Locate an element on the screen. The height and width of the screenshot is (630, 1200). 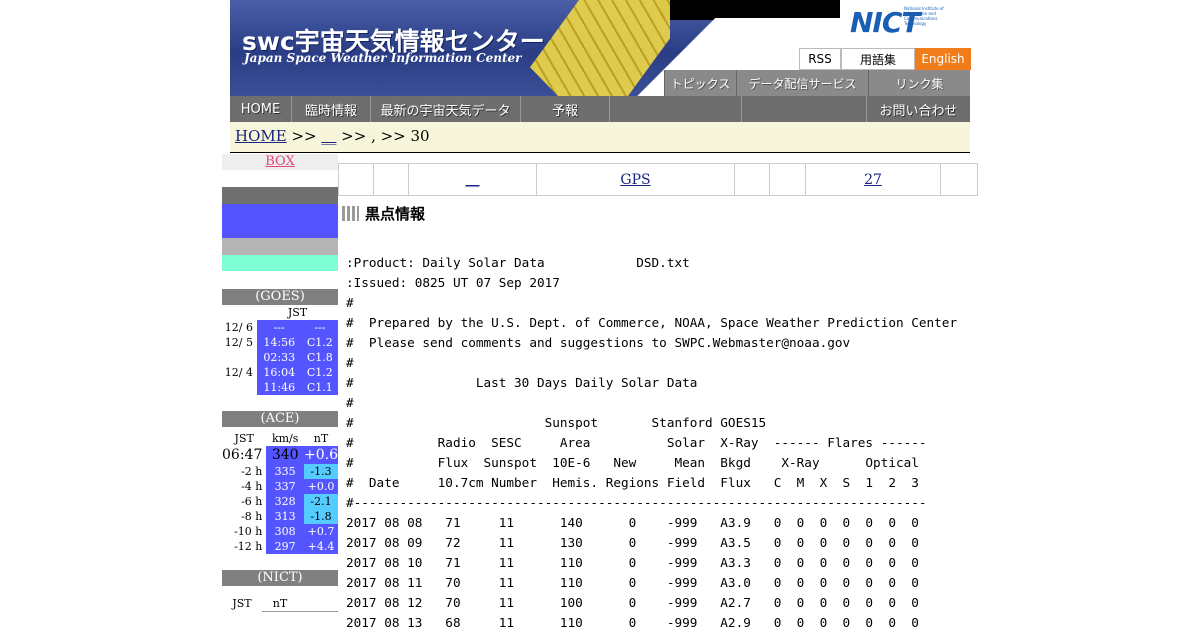
goes-row: 11:46 C1.1 is located at coordinates (280, 387).